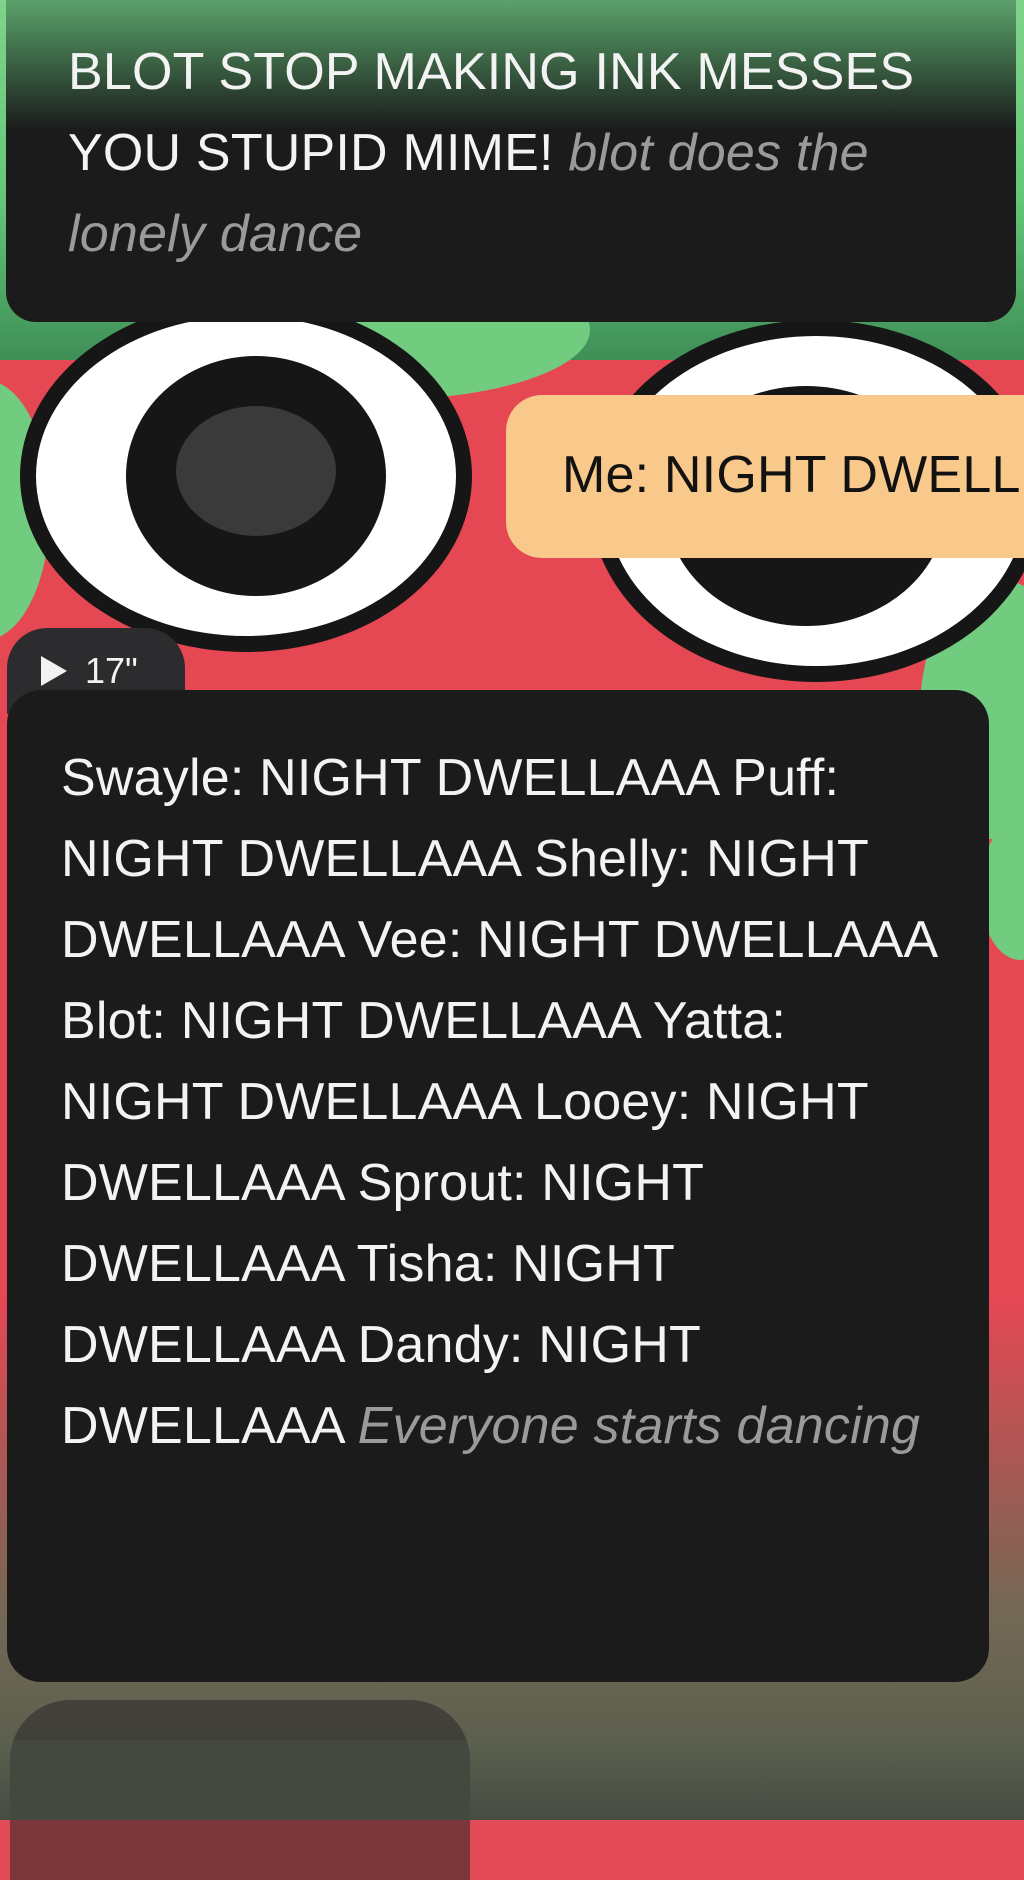 This screenshot has width=1024, height=1880. I want to click on user-message-bubble: Me: NIGHT DWELL, so click(765, 476).